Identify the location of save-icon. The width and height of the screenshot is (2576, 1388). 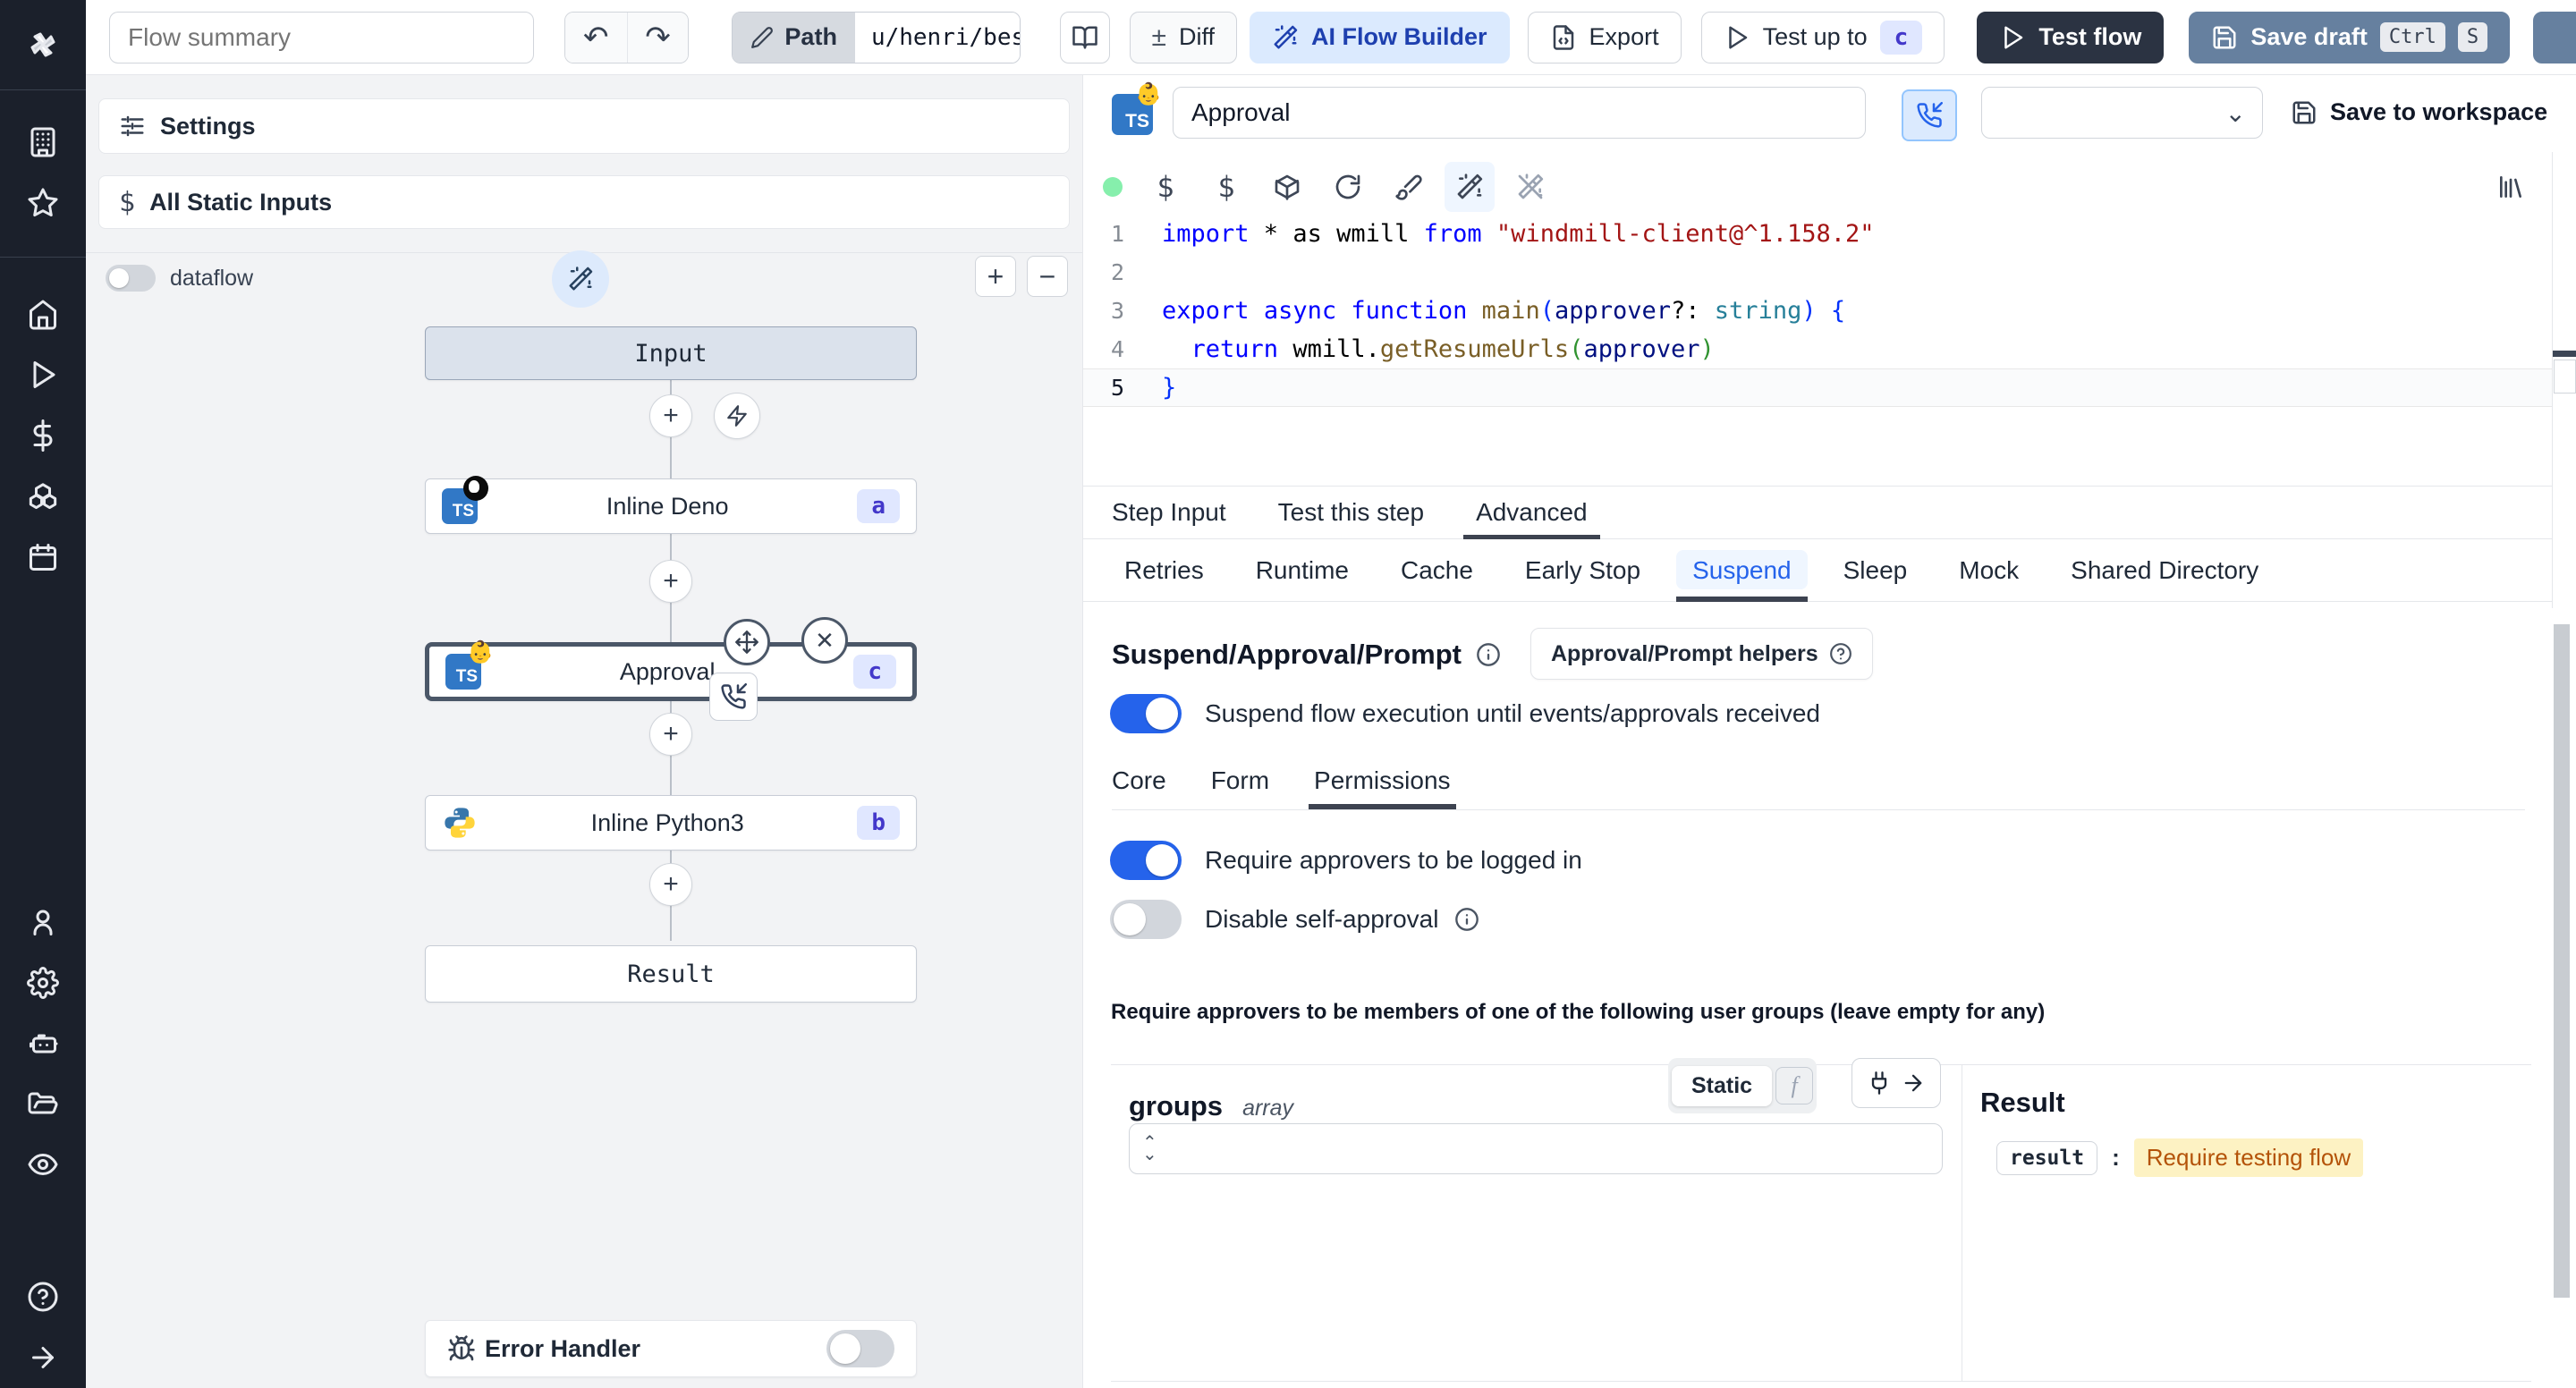
(2224, 37).